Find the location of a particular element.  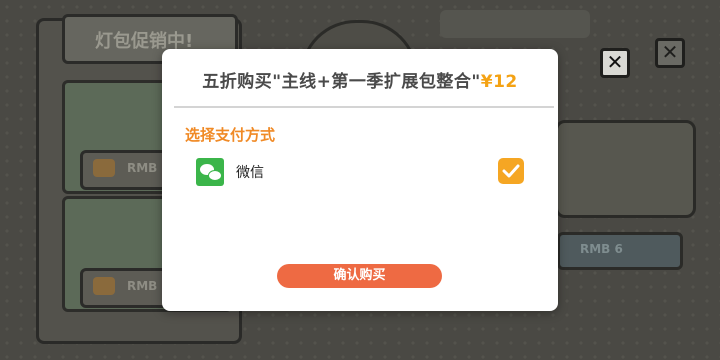

dialog-title: 五折购买"主线+第一季扩展包整合"¥12 is located at coordinates (360, 79).